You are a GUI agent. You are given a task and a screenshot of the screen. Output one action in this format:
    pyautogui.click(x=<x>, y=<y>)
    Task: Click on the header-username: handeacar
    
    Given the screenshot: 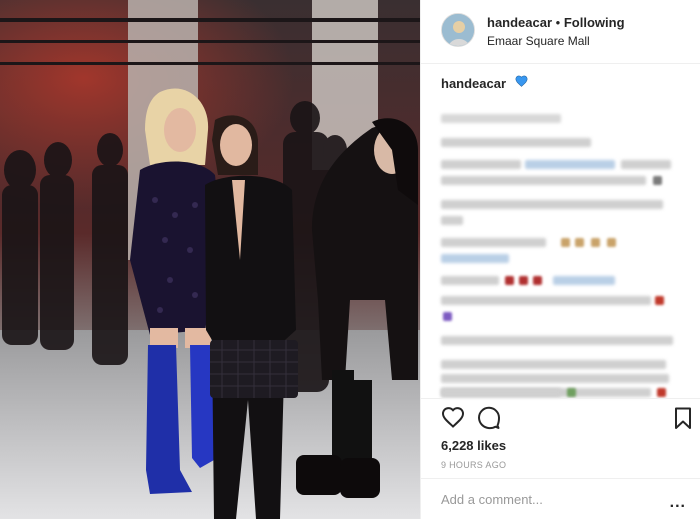 What is the action you would take?
    pyautogui.click(x=519, y=22)
    